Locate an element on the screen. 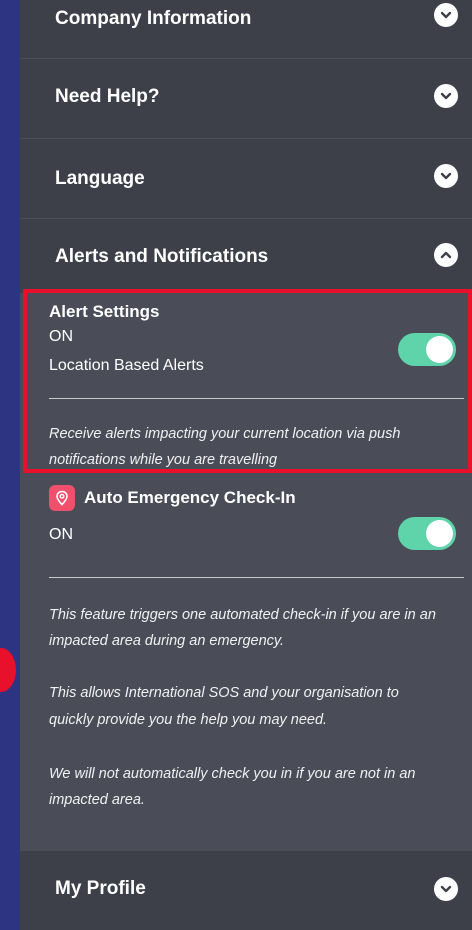 This screenshot has height=930, width=472. accordion-need-help: Need Help? is located at coordinates (246, 98).